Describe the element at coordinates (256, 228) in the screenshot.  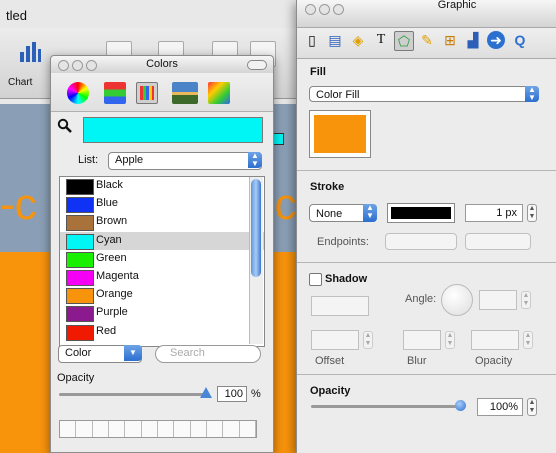
I see `scrollbar-thumb` at that location.